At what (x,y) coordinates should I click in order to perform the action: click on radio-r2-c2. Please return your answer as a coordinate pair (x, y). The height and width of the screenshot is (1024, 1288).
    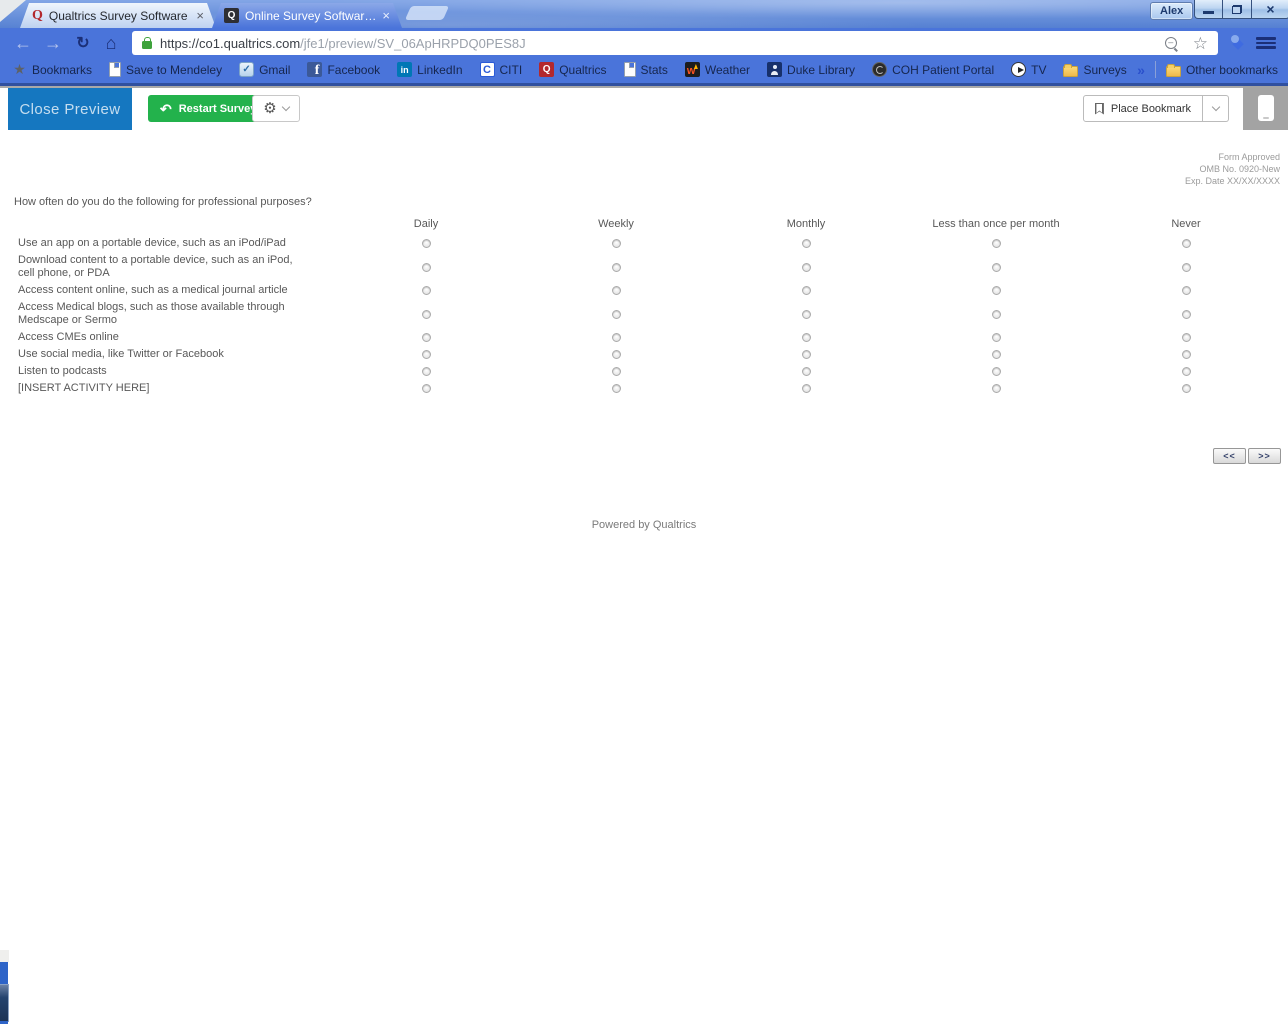
    Looking at the image, I should click on (616, 267).